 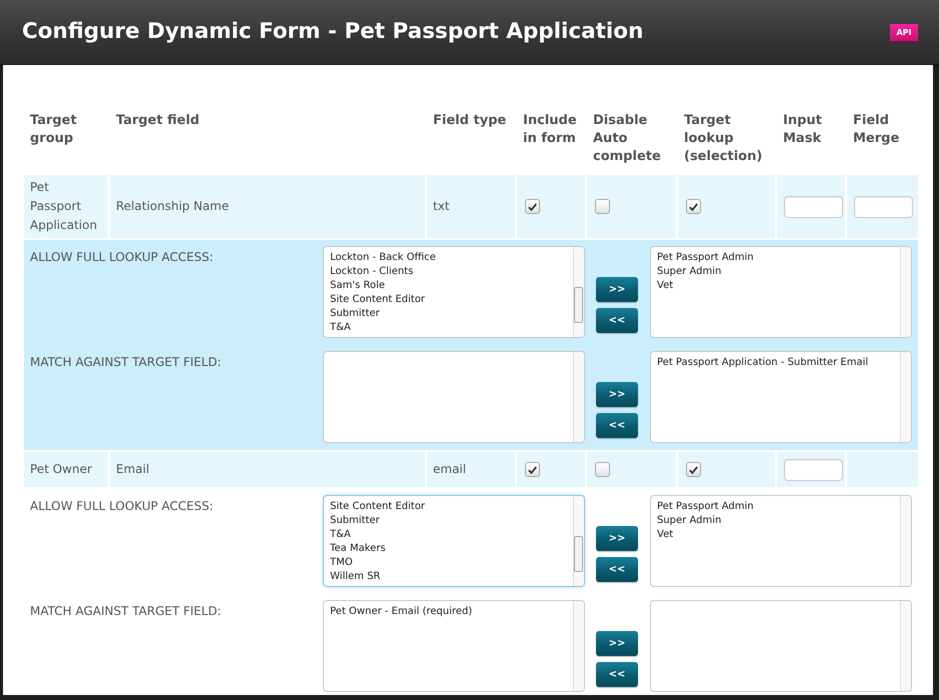 What do you see at coordinates (781, 397) in the screenshot?
I see `listbox: Pet Passport Application - Submitter Email` at bounding box center [781, 397].